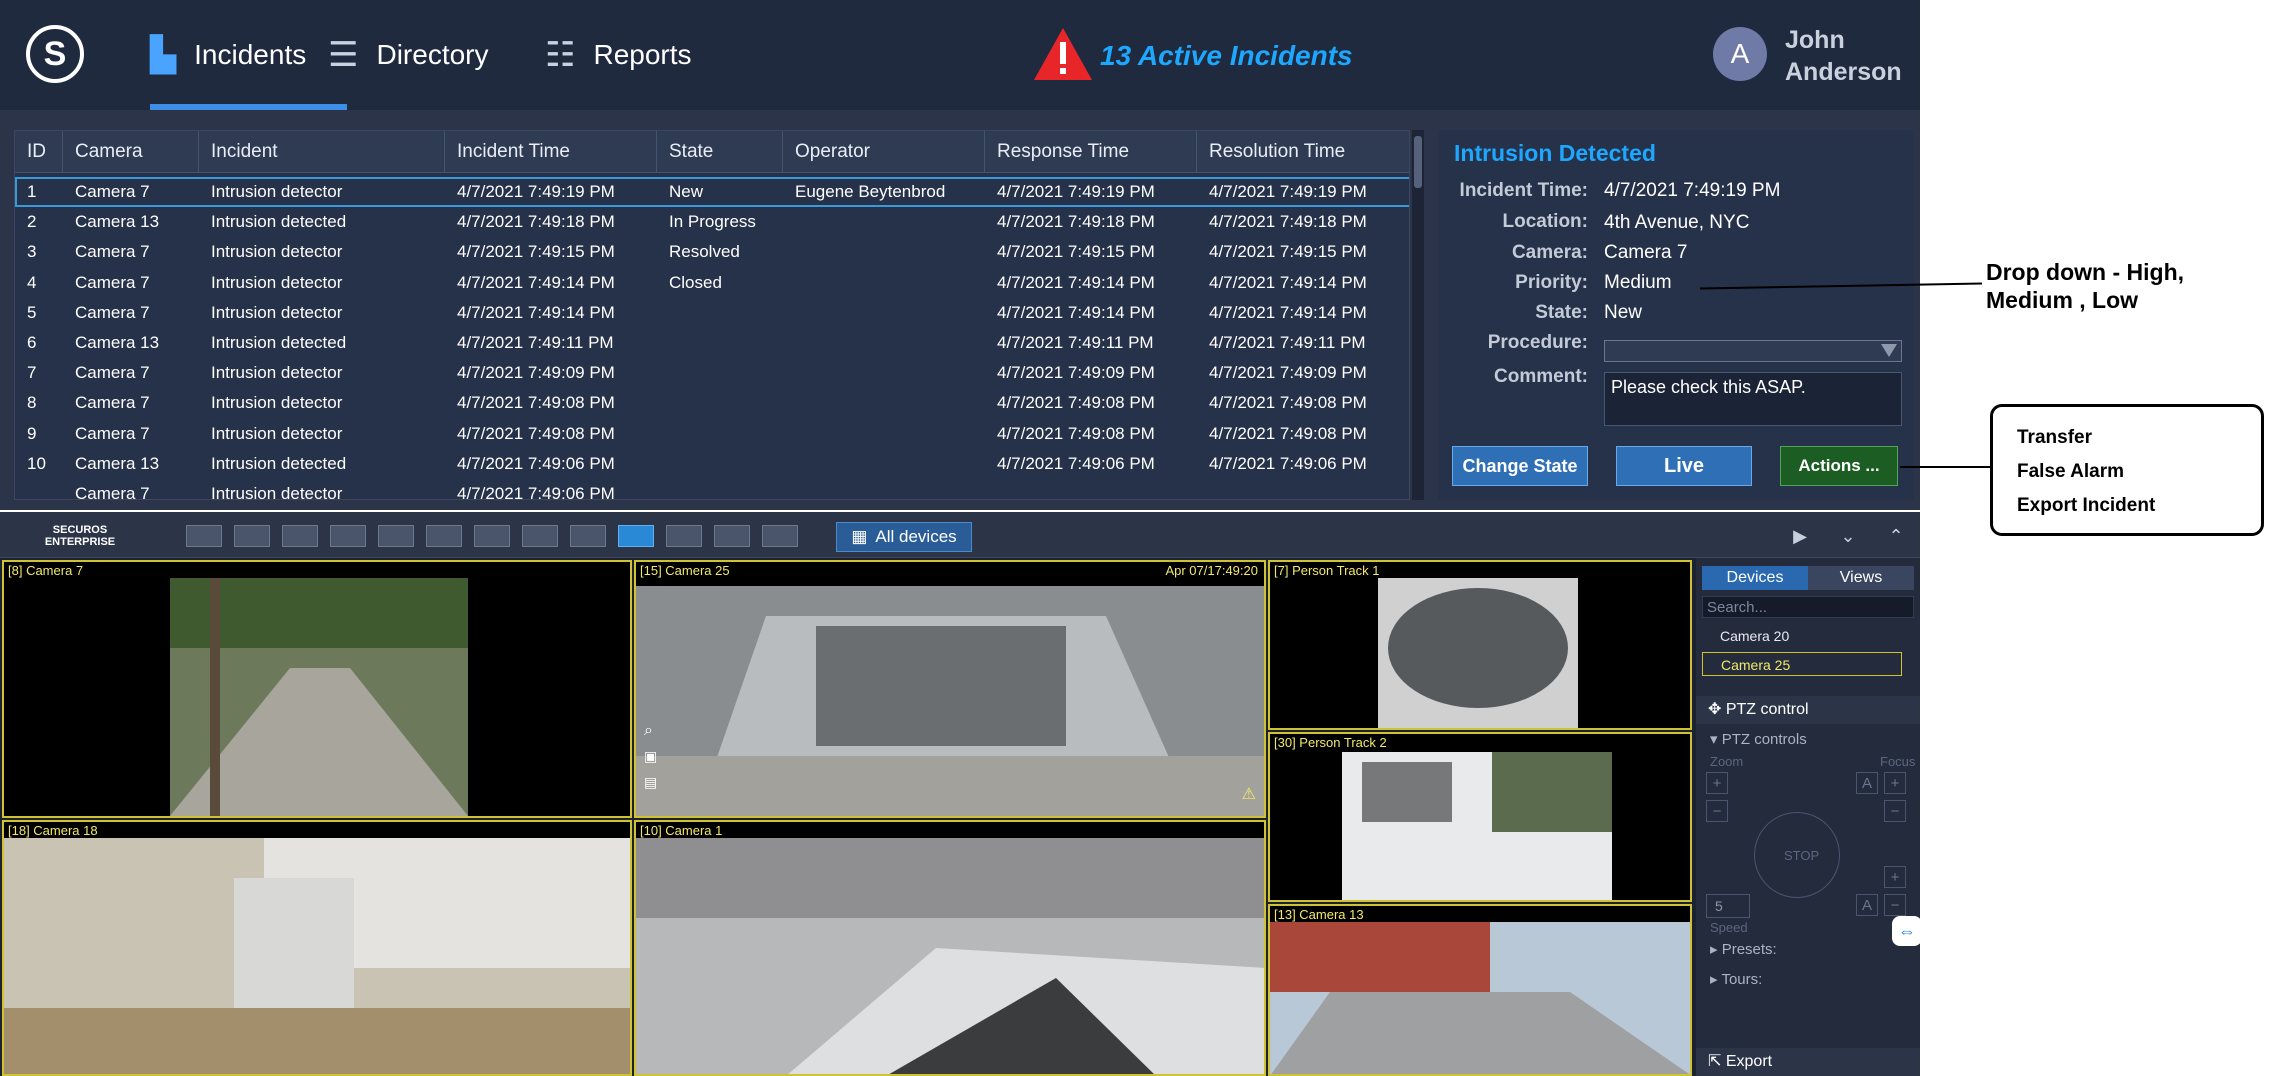 The image size is (2282, 1076). I want to click on active-incidents-count: 13 Active Incidents, so click(1226, 56).